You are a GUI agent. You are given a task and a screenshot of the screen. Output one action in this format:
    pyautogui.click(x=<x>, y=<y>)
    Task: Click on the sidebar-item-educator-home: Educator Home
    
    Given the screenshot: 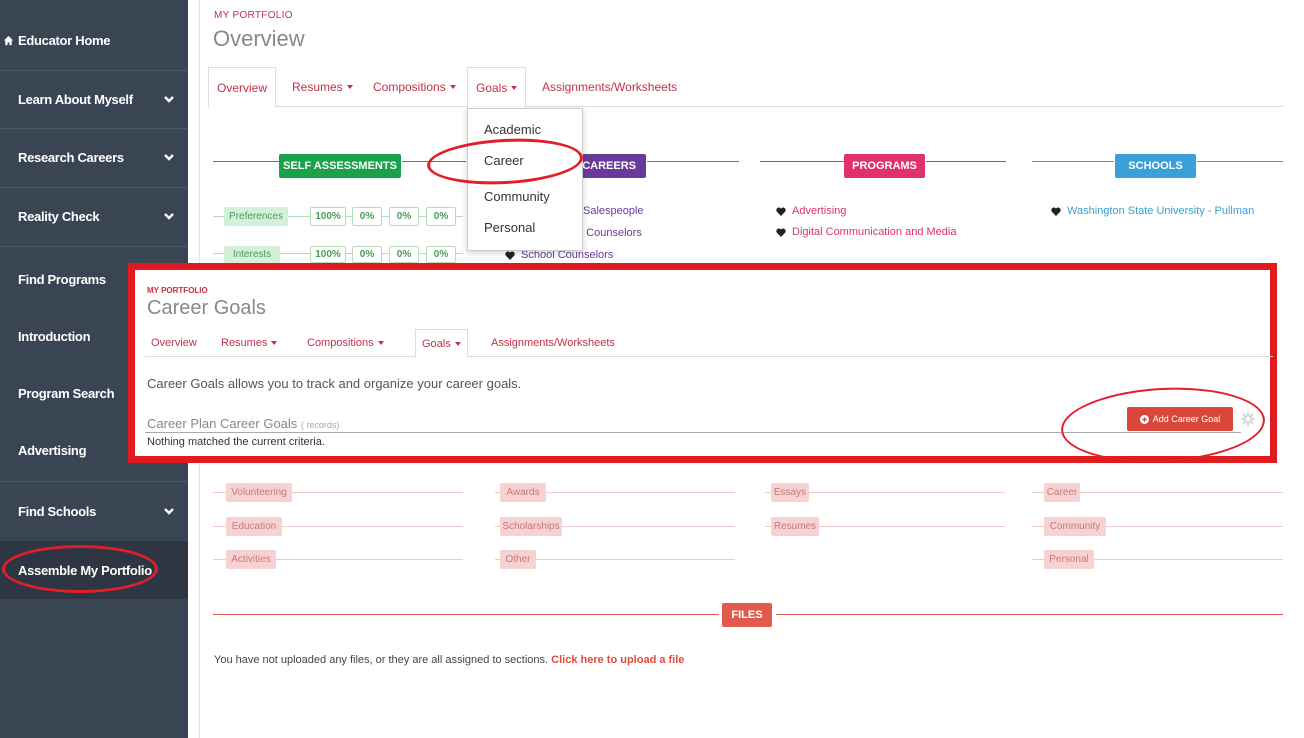 What is the action you would take?
    pyautogui.click(x=94, y=40)
    